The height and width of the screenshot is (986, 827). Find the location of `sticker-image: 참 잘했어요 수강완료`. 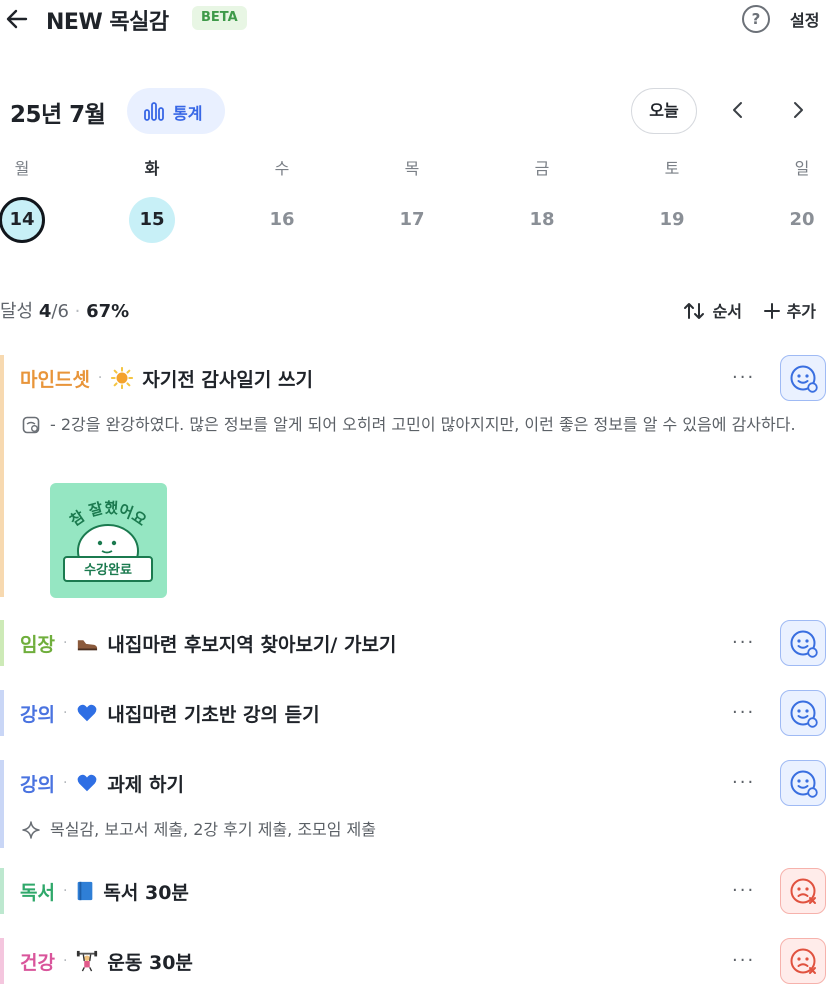

sticker-image: 참 잘했어요 수강완료 is located at coordinates (108, 540).